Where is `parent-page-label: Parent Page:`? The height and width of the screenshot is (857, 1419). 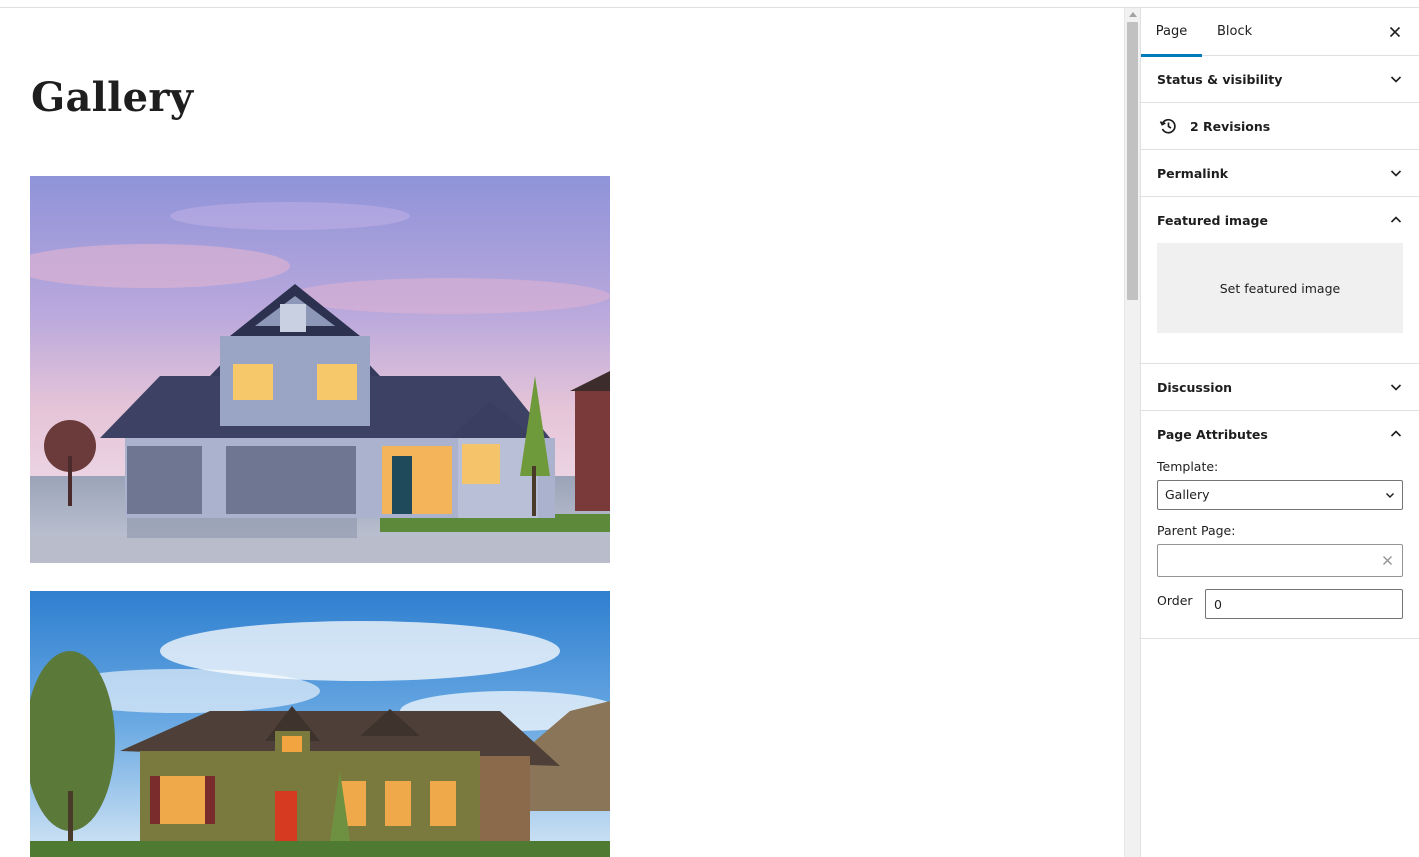
parent-page-label: Parent Page: is located at coordinates (1196, 530).